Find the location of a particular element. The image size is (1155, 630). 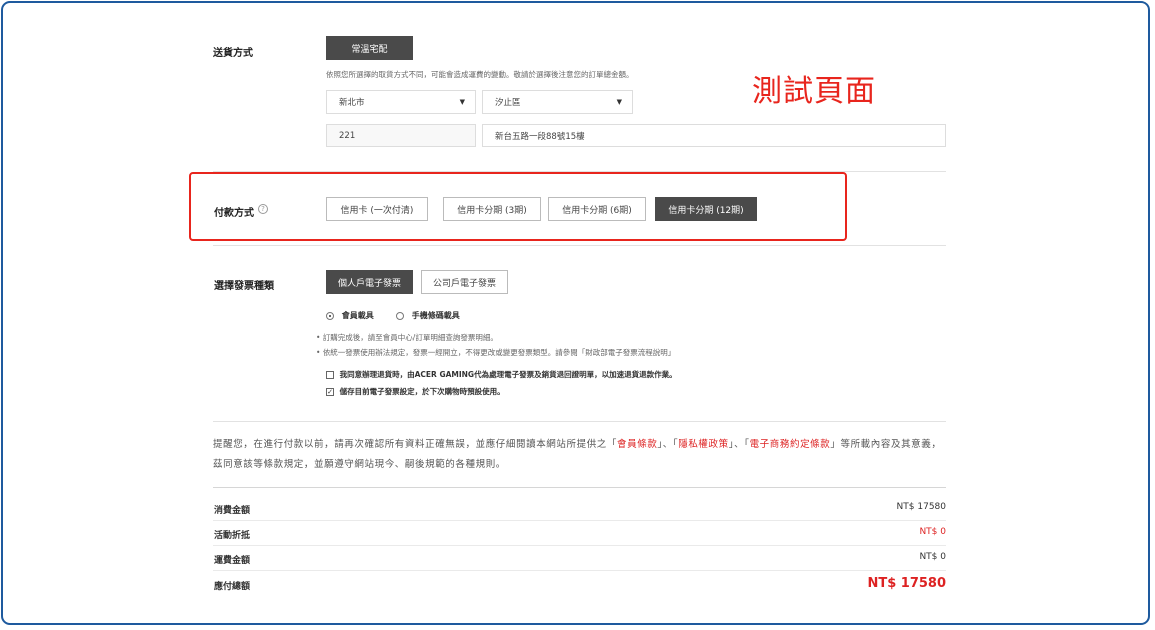

invoice-bullet-1-text: 訂購完成後，請至會員中心/訂單明細查詢發票明細。 is located at coordinates (410, 337).